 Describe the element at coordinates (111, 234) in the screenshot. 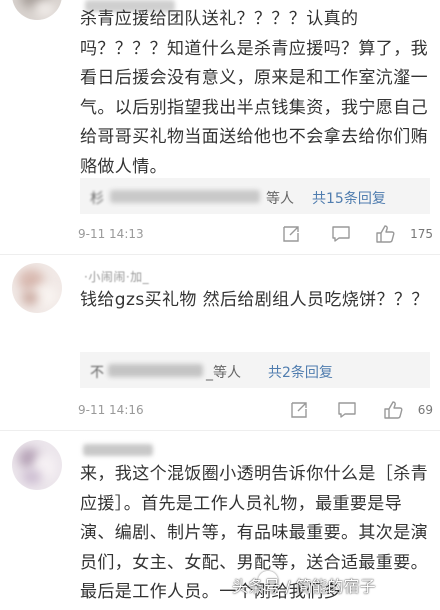

I see `timestamp: 9-11 14:13` at that location.